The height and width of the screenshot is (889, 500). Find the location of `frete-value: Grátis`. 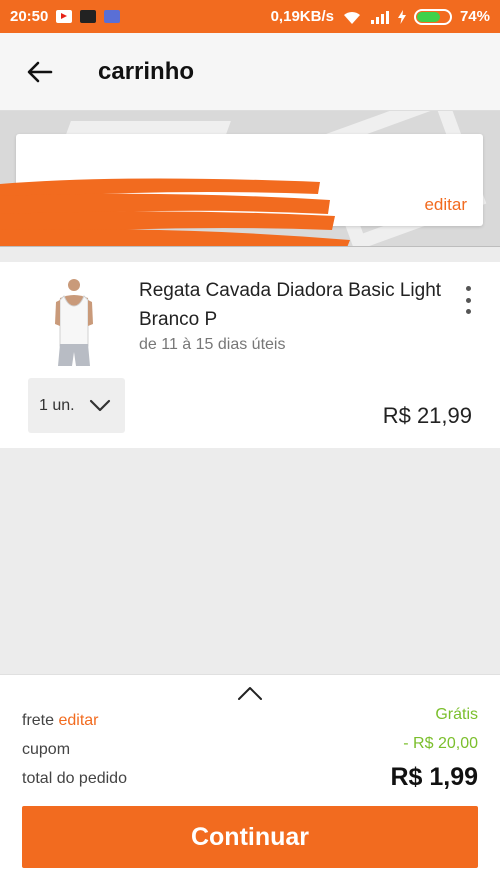

frete-value: Grátis is located at coordinates (456, 714).